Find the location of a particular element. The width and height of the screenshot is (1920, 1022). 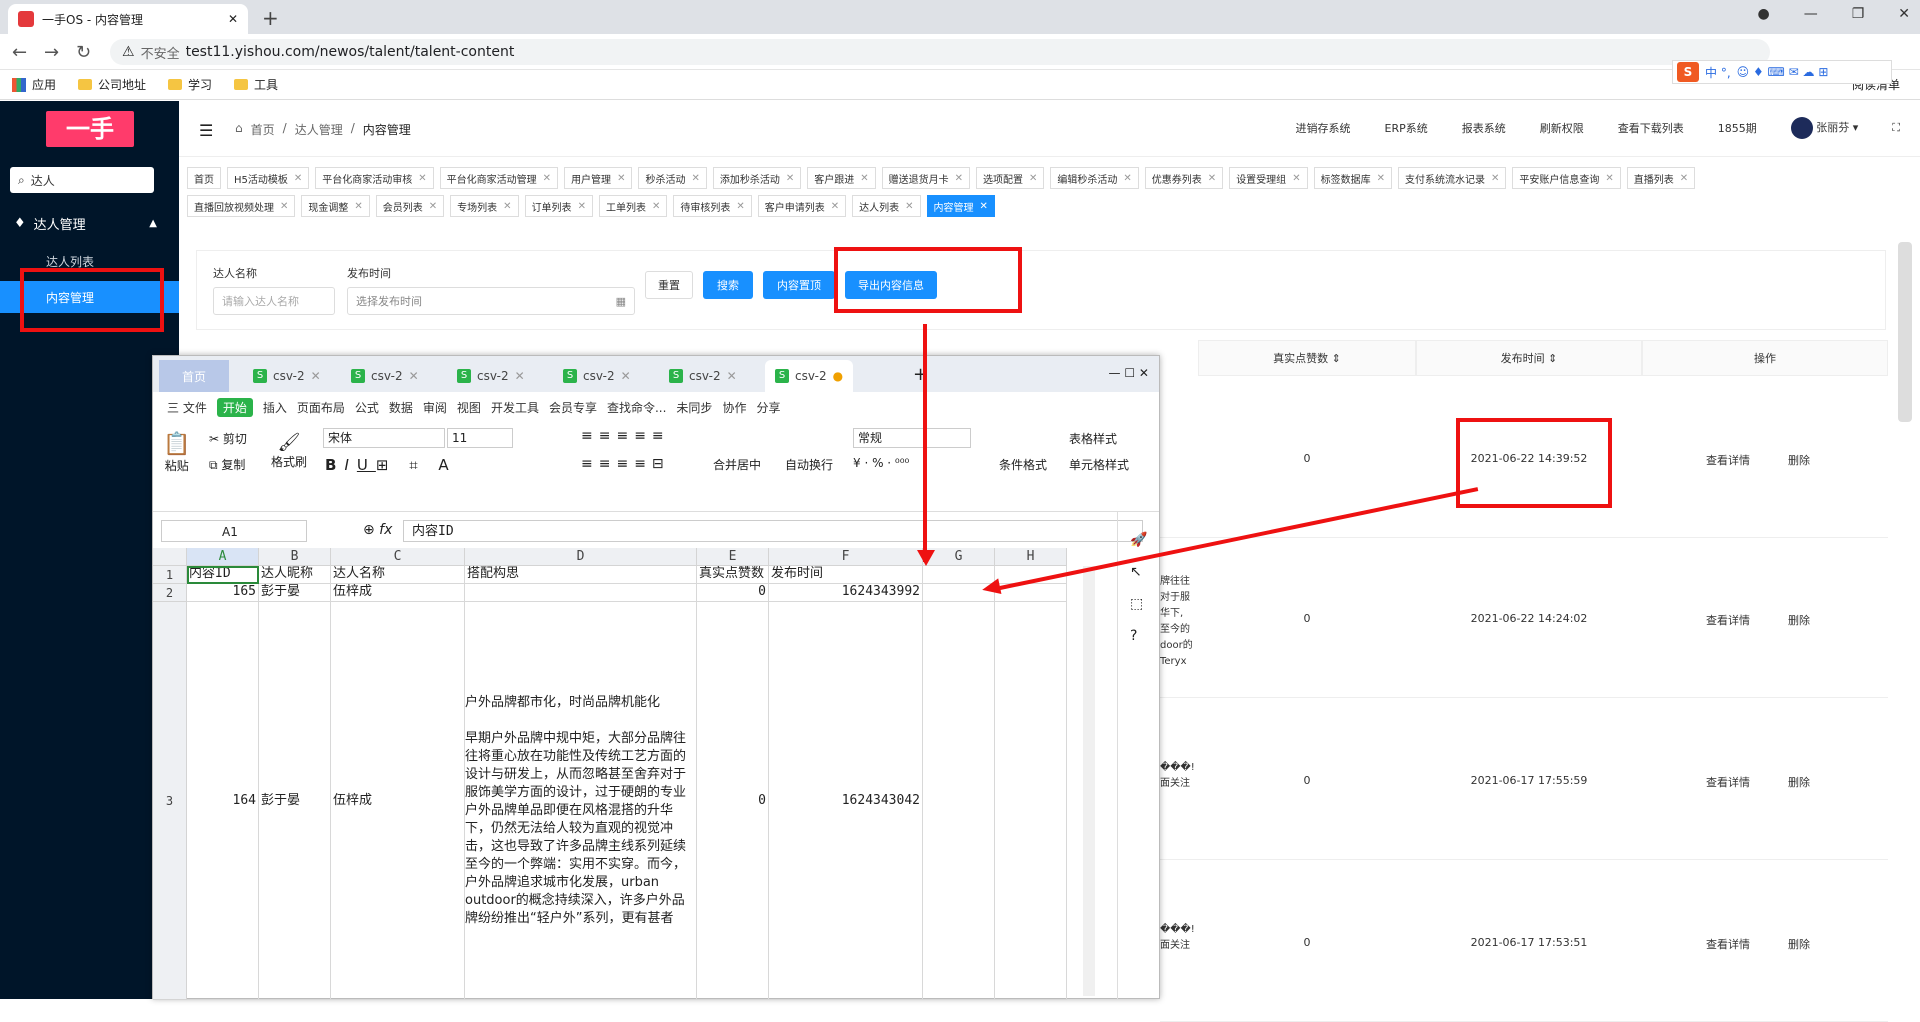

tag-item: 添加秒杀活动 ✕ is located at coordinates (757, 178).